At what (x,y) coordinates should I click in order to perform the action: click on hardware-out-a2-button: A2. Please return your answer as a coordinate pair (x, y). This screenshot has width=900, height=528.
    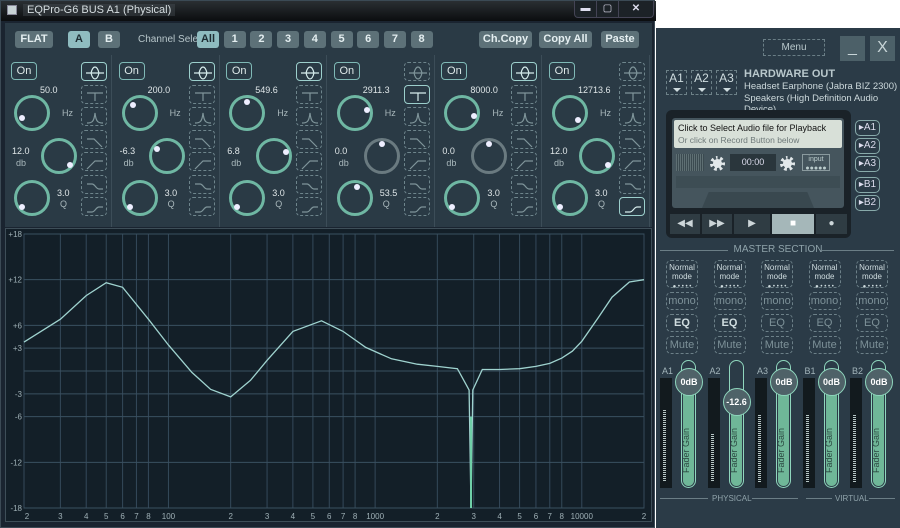
    Looking at the image, I should click on (701, 82).